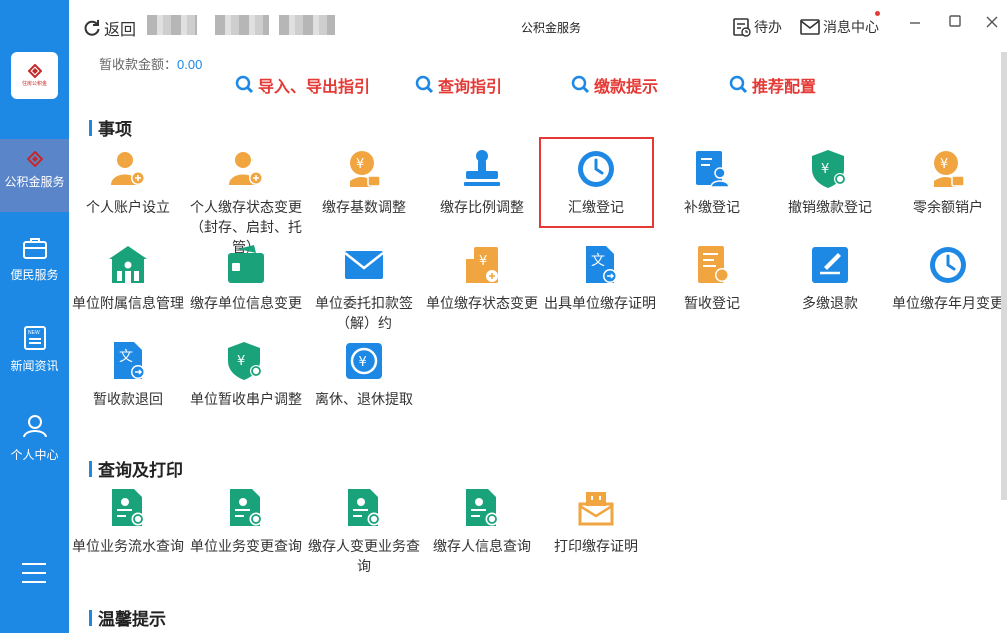 This screenshot has width=1007, height=633. What do you see at coordinates (34, 573) in the screenshot?
I see `menu-icon` at bounding box center [34, 573].